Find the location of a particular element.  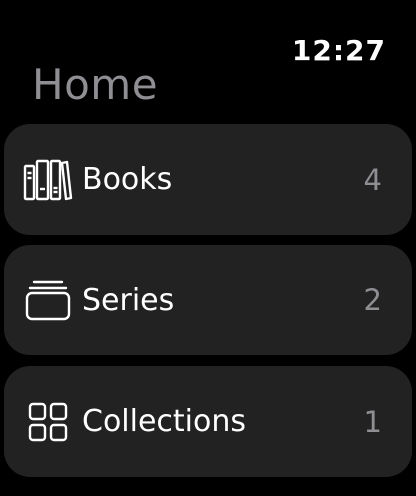

grid-icon is located at coordinates (48, 422).